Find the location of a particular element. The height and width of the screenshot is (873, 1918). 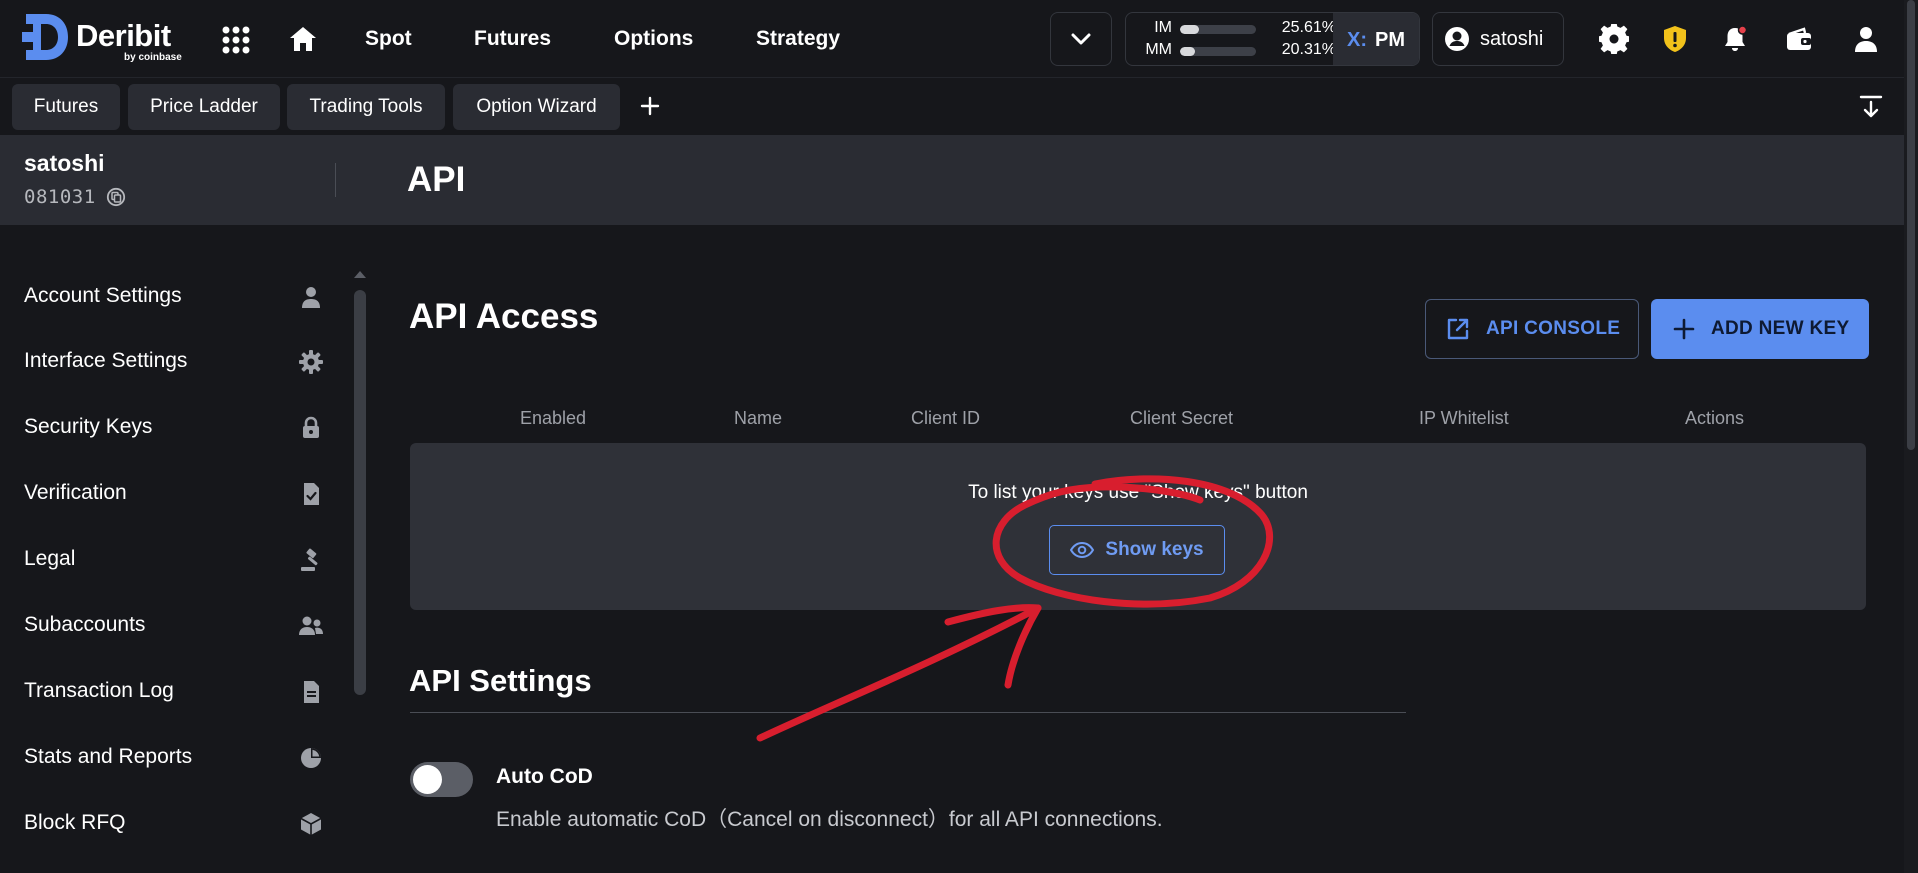

account-switcher: satoshi is located at coordinates (1498, 39).